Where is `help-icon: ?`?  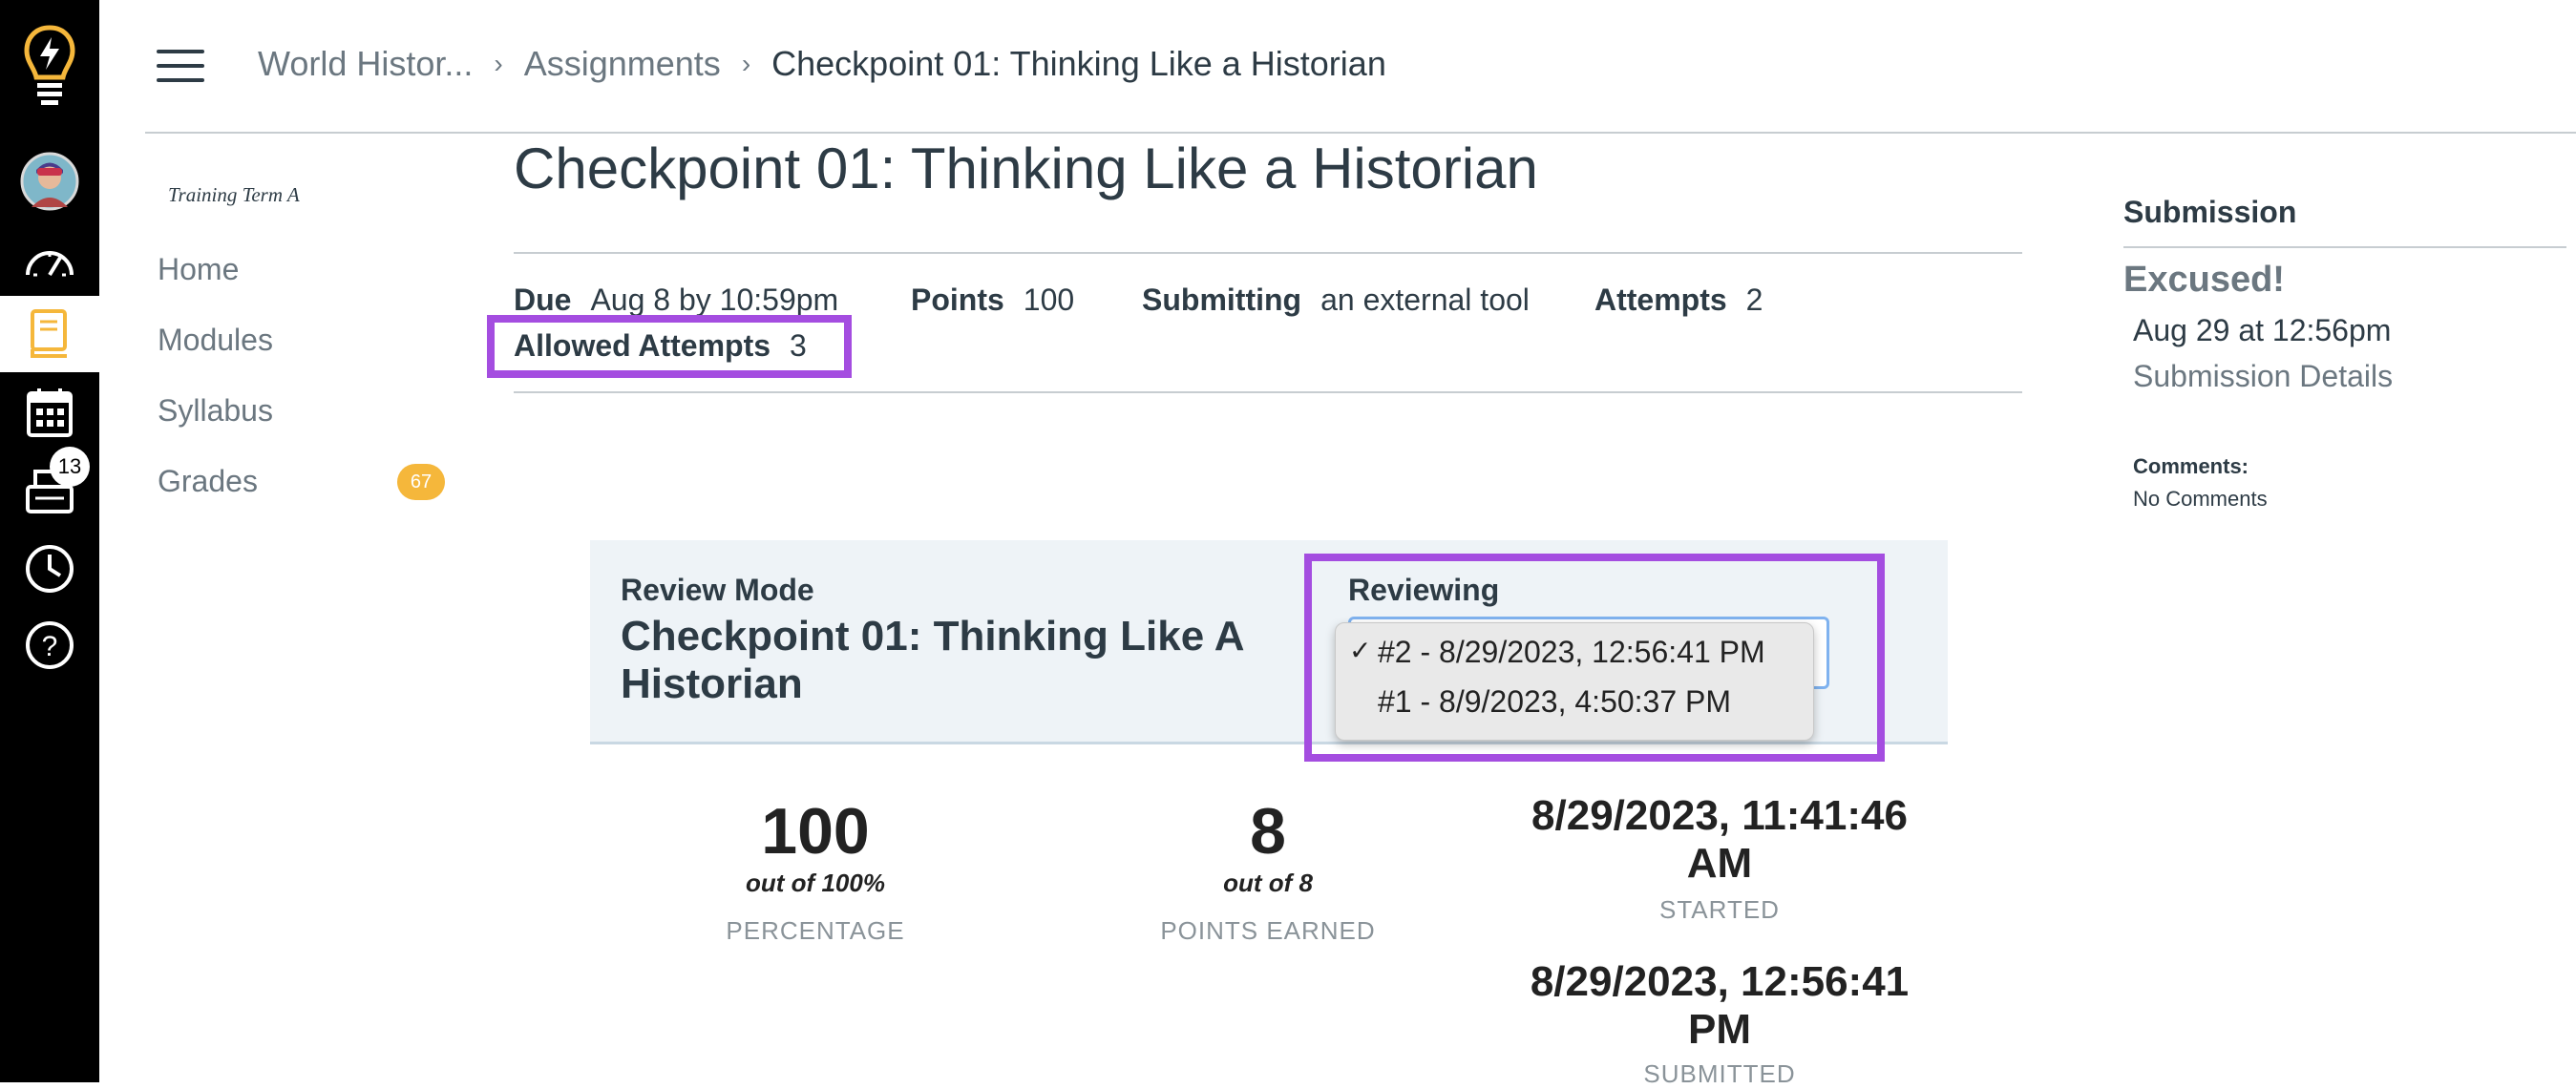 help-icon: ? is located at coordinates (49, 645).